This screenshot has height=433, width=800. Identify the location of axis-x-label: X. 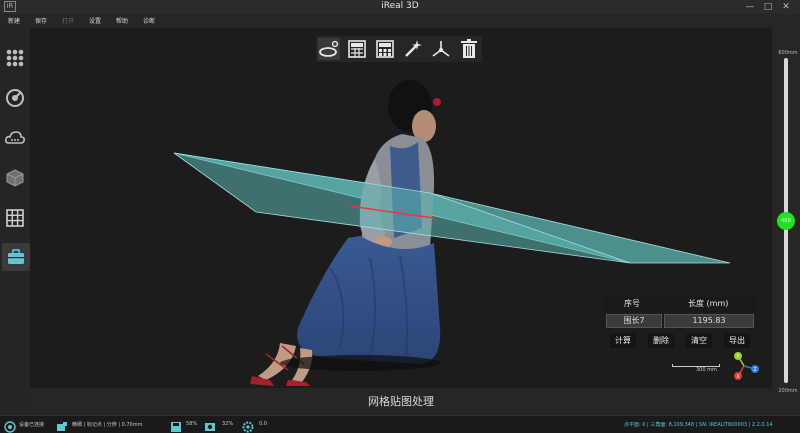
(738, 377).